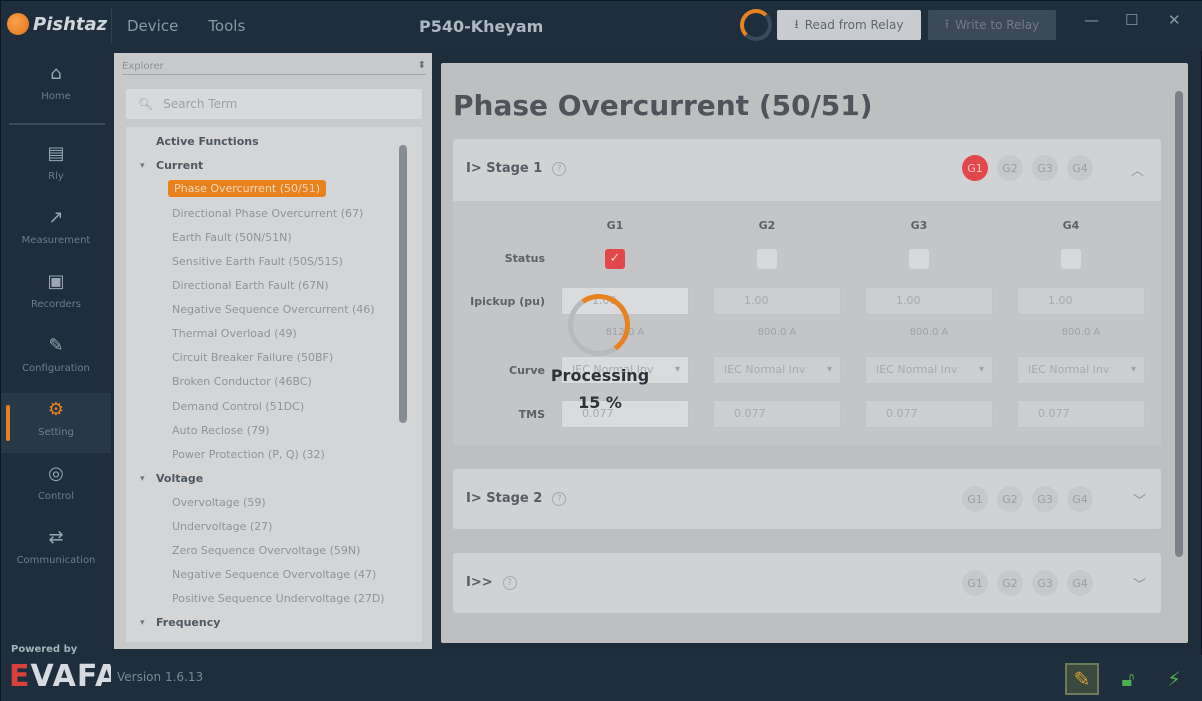 The height and width of the screenshot is (701, 1202). What do you see at coordinates (767, 259) in the screenshot?
I see `status-checkbox-g2` at bounding box center [767, 259].